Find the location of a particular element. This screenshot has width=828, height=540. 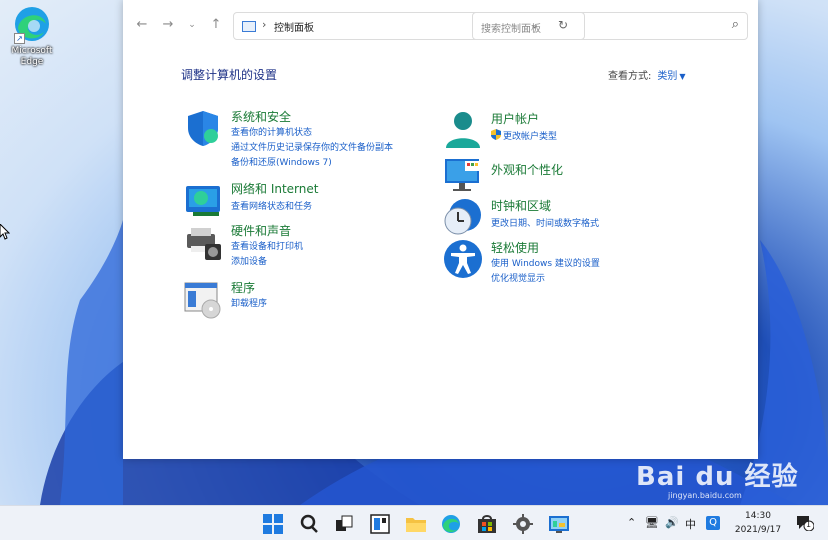

category-appearance: 外观和个性化 is located at coordinates (568, 173).